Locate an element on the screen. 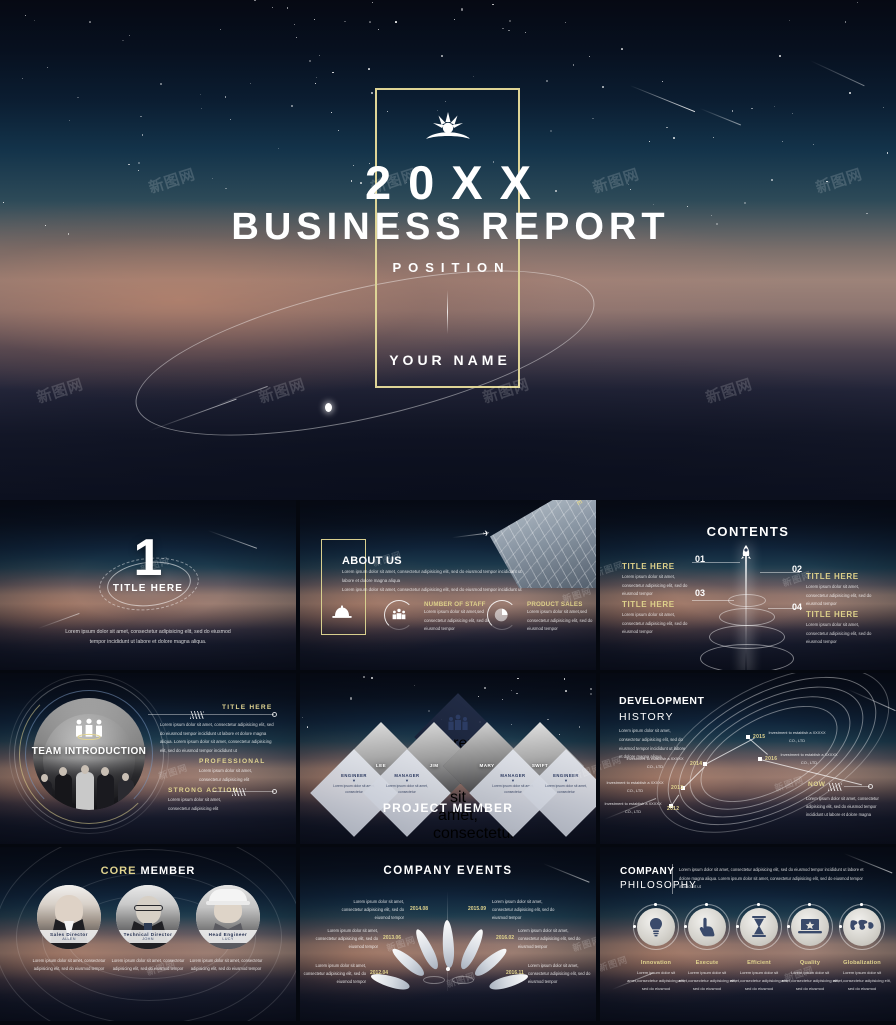 This screenshot has width=896, height=1025. company-events-title: COMPANY EVENTS is located at coordinates (448, 871).